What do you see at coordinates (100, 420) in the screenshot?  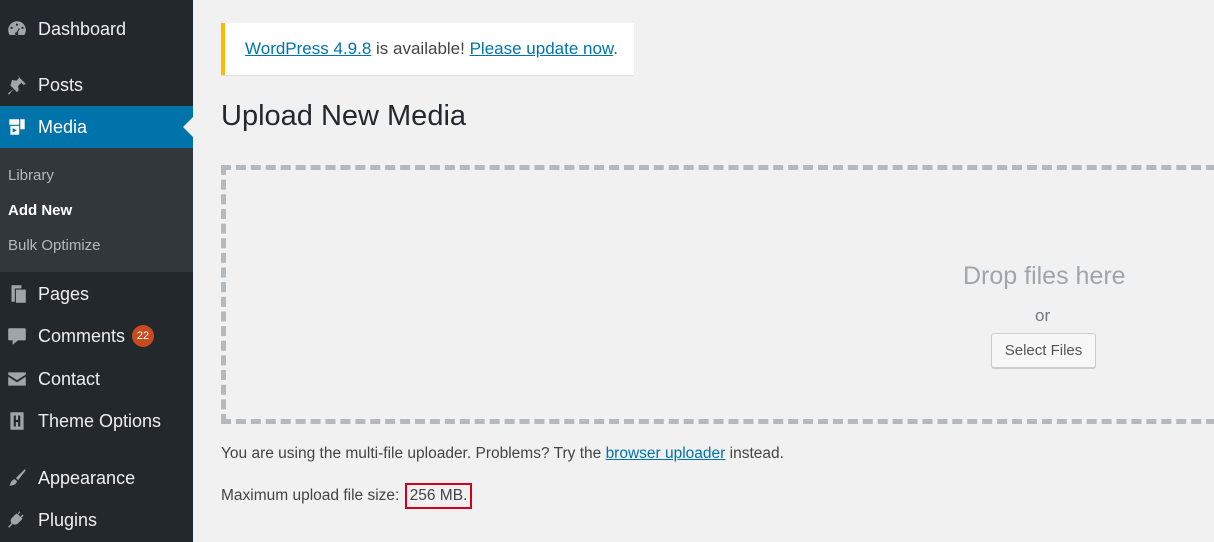 I see `menu-label: Theme Options` at bounding box center [100, 420].